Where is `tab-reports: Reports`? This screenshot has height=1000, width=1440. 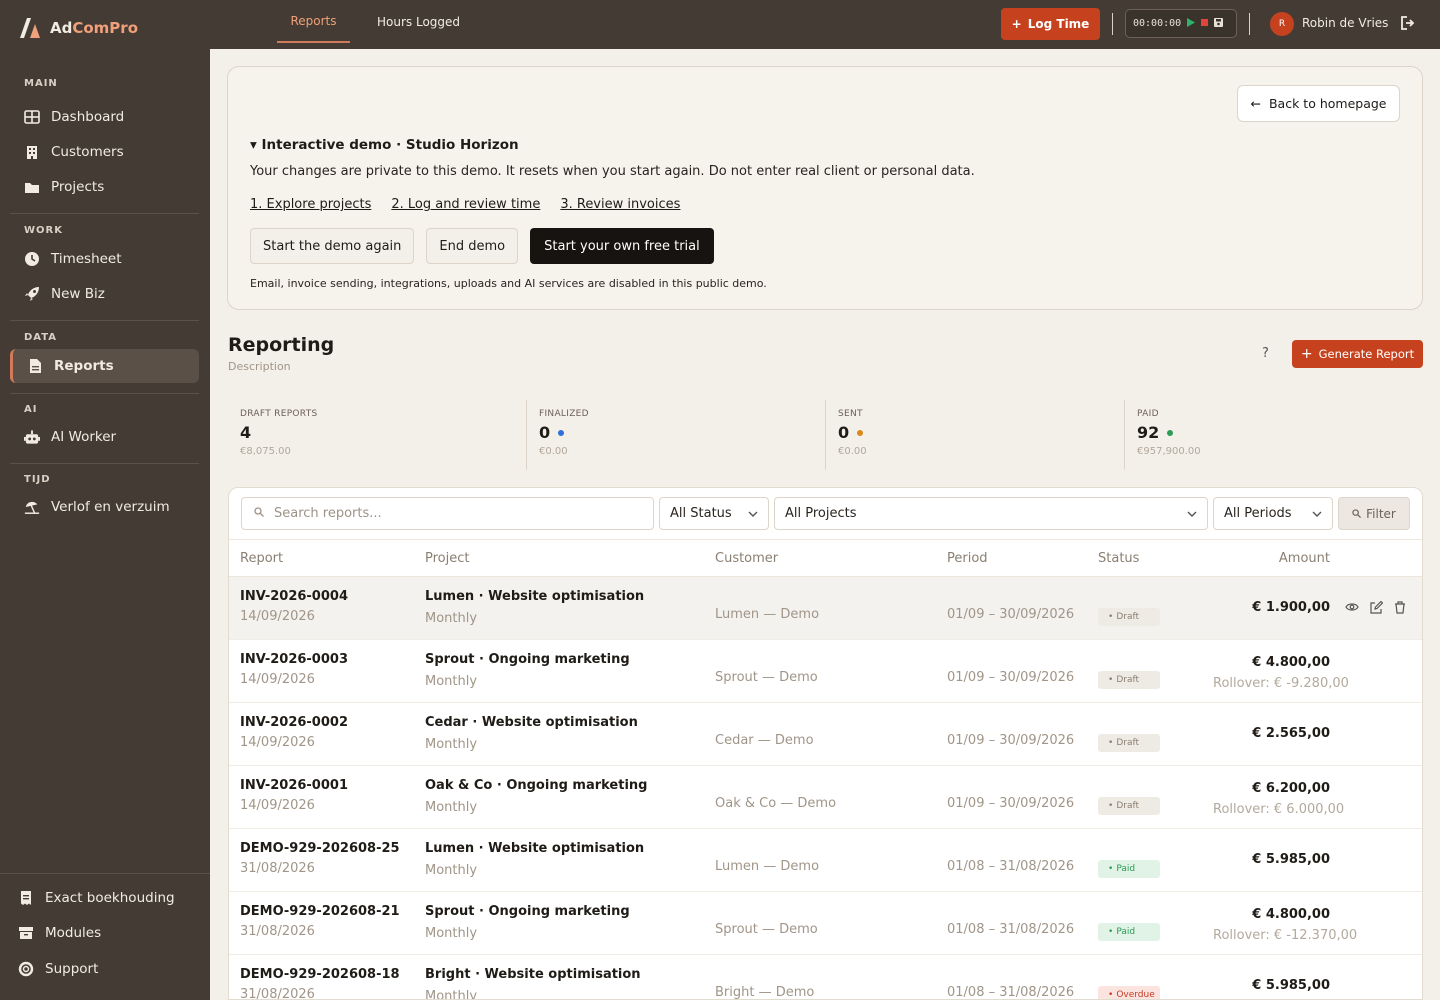
tab-reports: Reports is located at coordinates (313, 21).